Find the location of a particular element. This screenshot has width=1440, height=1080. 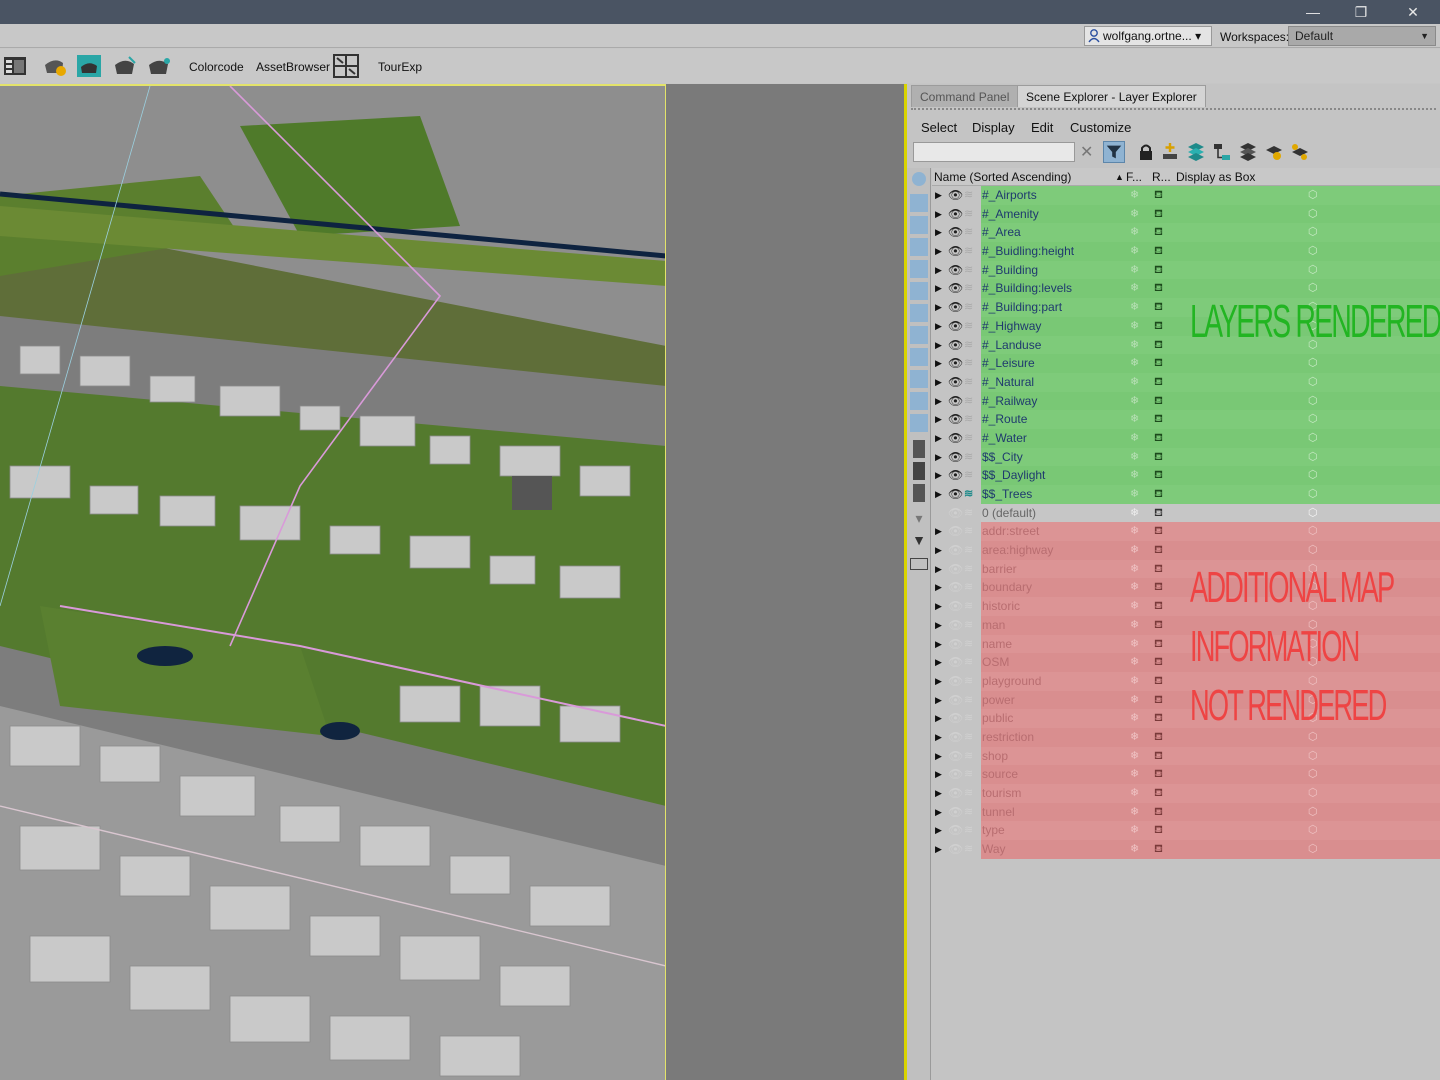

layer-sync-icon is located at coordinates (1300, 152).